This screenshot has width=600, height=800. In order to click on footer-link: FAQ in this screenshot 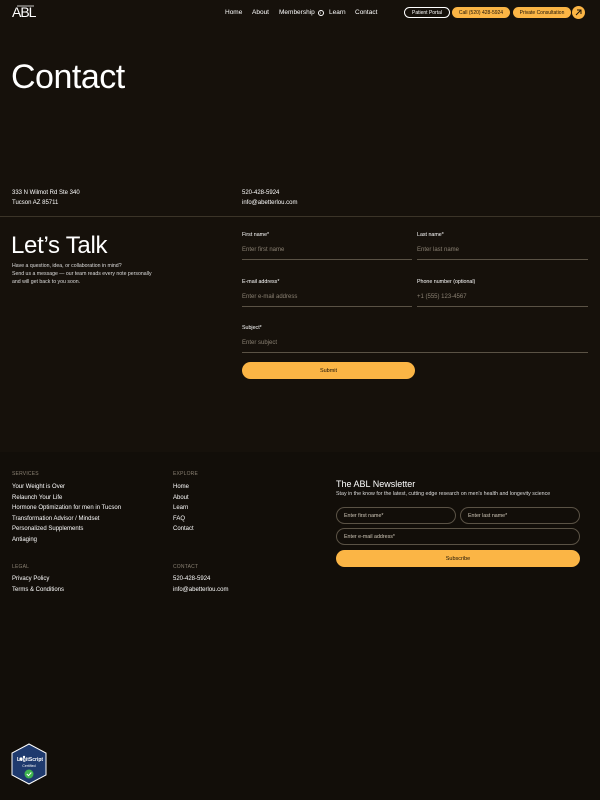, I will do `click(183, 519)`.